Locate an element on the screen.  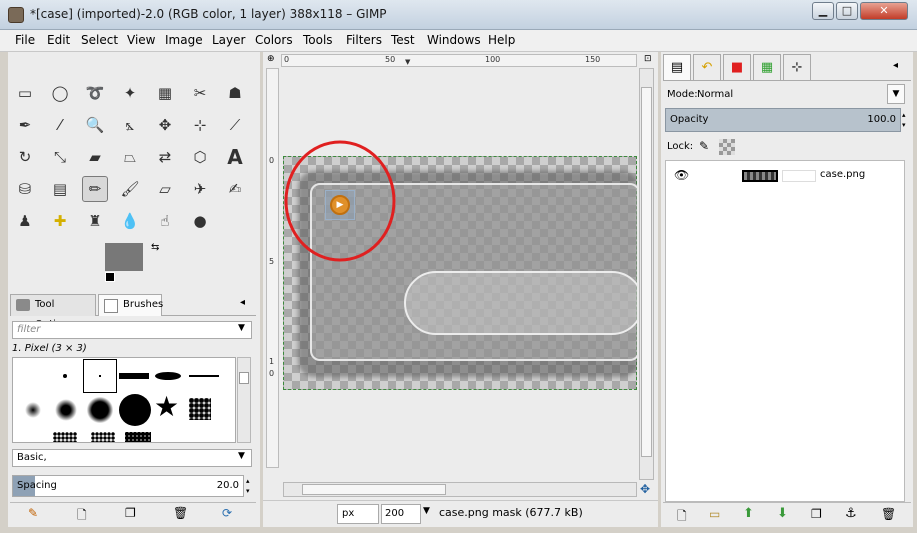
layer-row: 👁 case.png is located at coordinates (785, 176).